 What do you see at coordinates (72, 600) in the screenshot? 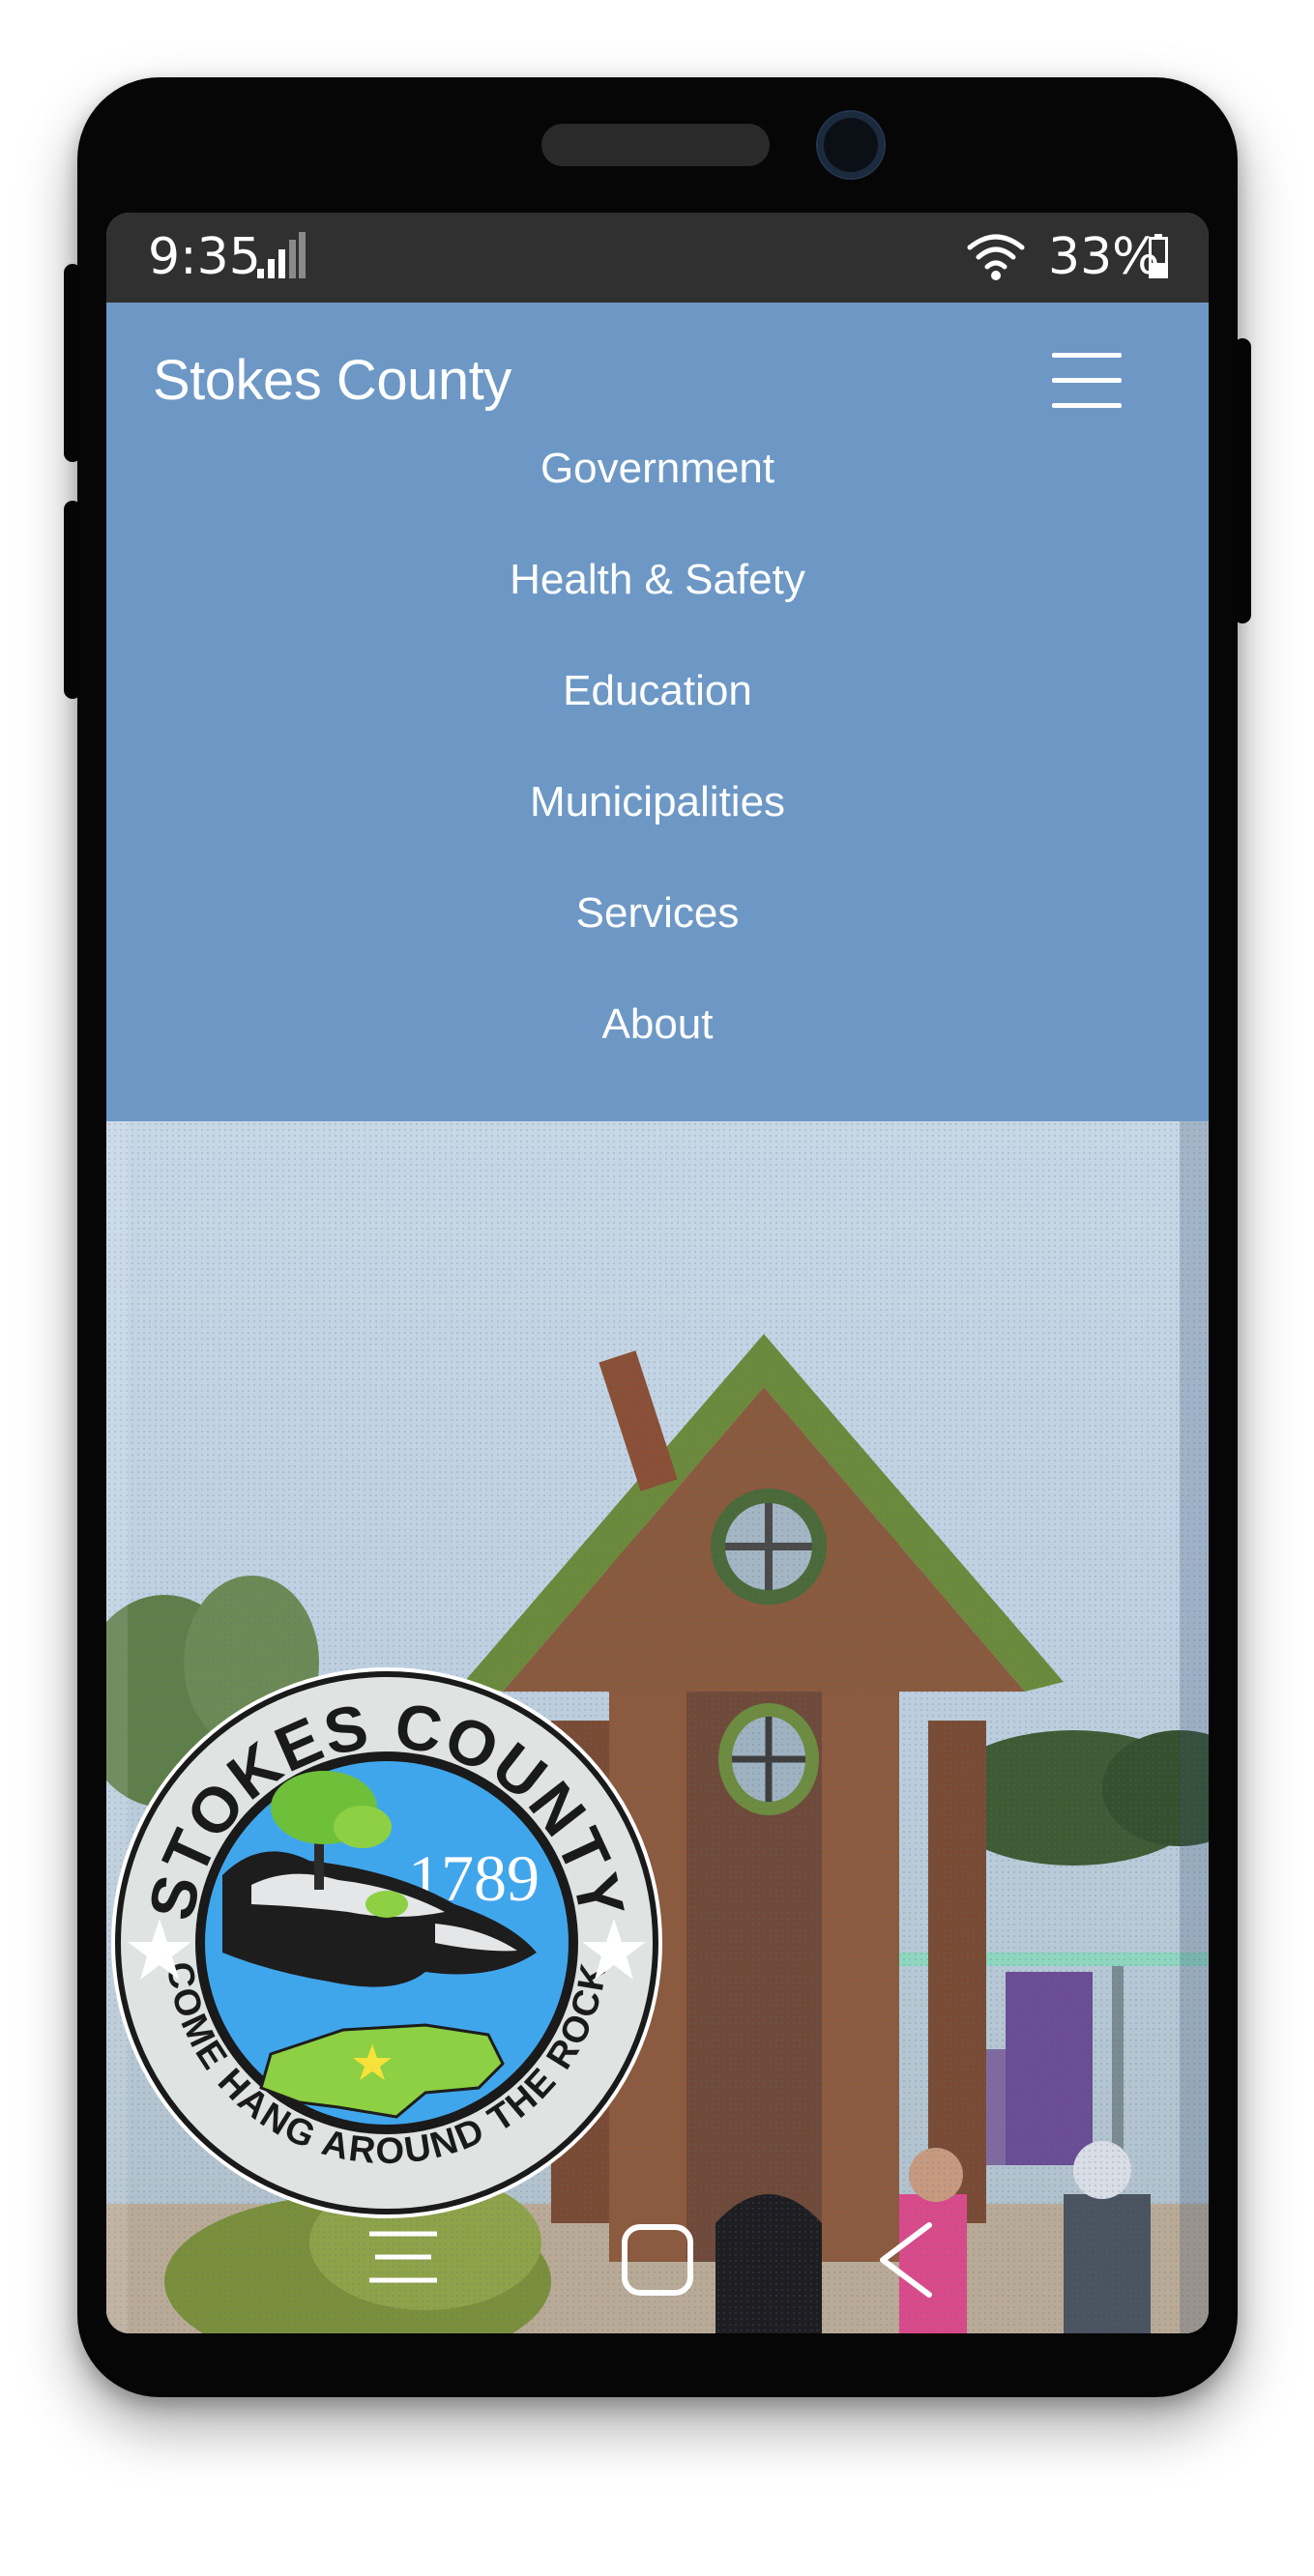
I see `phone-side-button-lower` at bounding box center [72, 600].